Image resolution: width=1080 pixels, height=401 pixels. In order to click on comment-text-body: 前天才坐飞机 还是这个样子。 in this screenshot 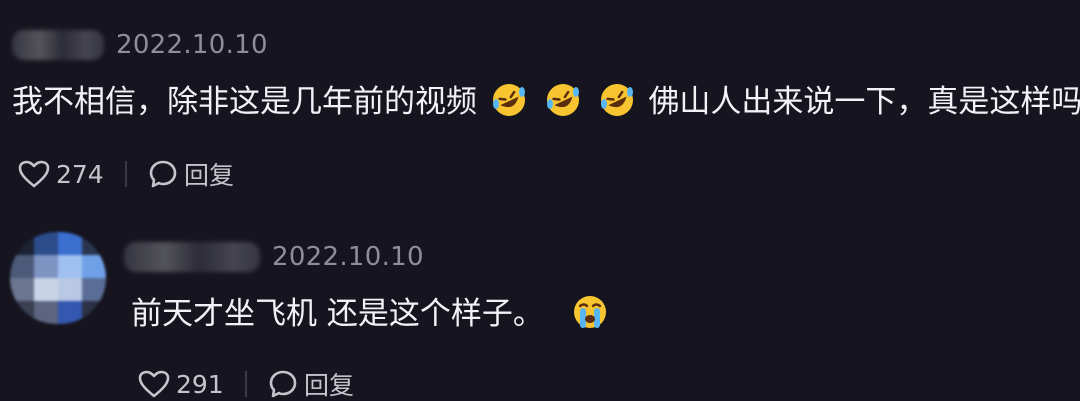, I will do `click(337, 314)`.